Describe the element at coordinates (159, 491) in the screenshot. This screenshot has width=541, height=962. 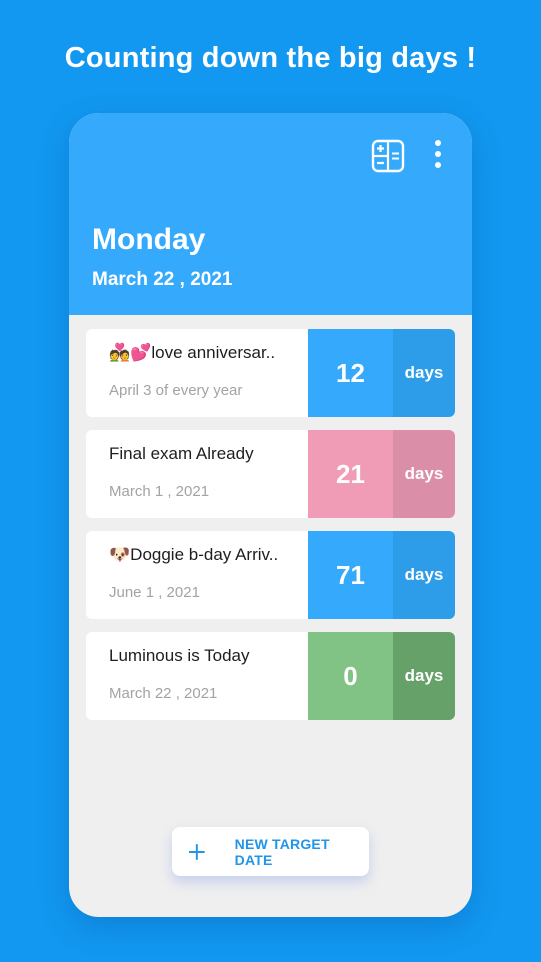
I see `event-date: March 1 , 2021` at that location.